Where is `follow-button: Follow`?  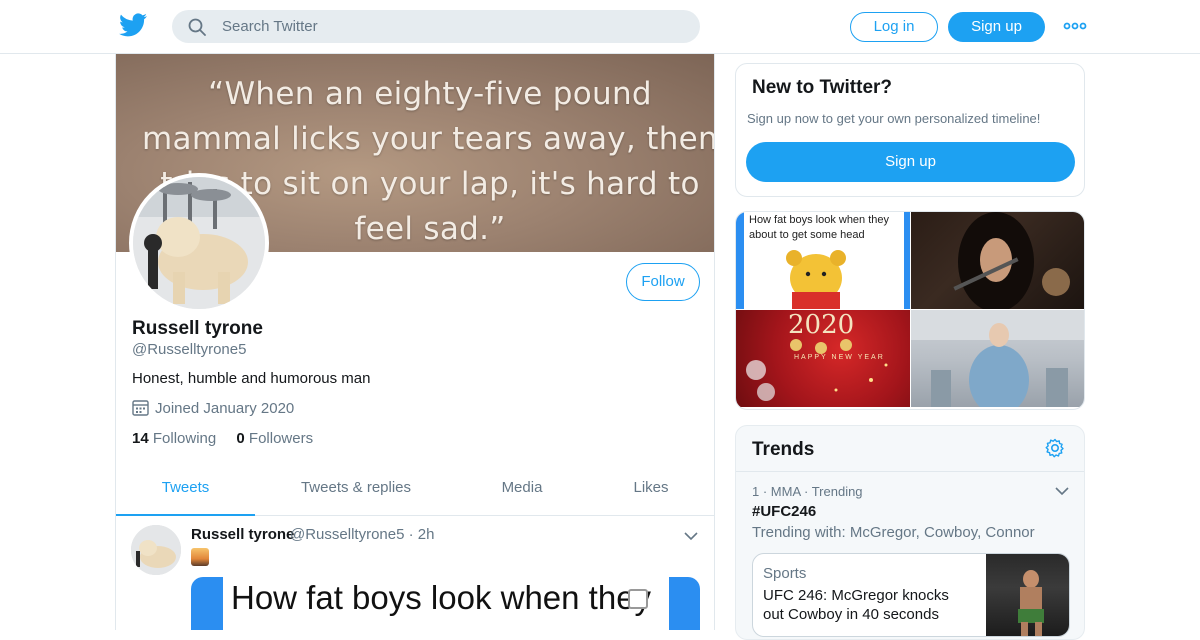 follow-button: Follow is located at coordinates (663, 282).